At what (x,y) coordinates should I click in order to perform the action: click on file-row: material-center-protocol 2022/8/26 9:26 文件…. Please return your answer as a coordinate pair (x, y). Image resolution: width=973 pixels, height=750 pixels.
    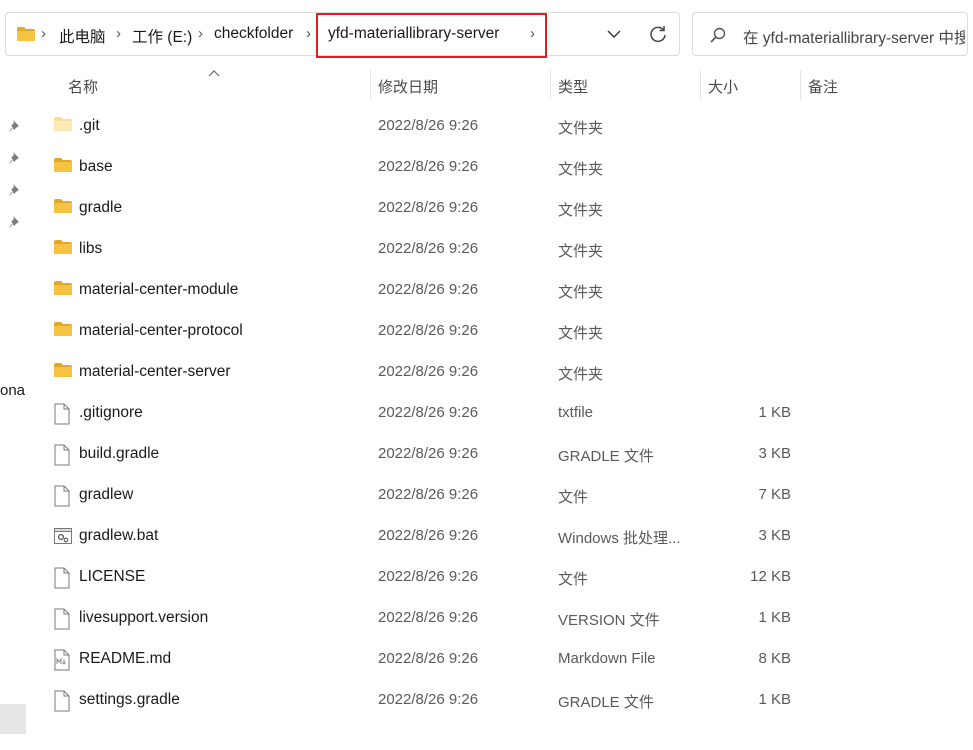
    Looking at the image, I should click on (420, 331).